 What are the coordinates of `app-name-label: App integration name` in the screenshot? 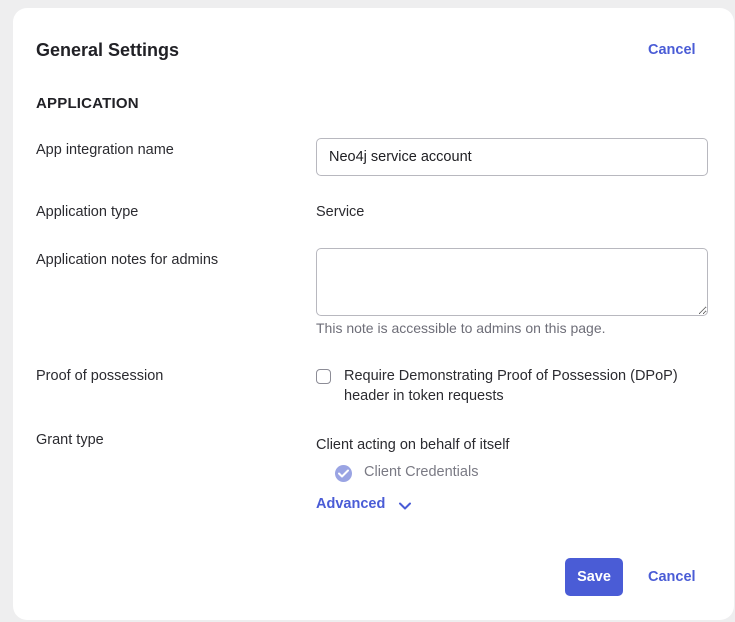 It's located at (105, 150).